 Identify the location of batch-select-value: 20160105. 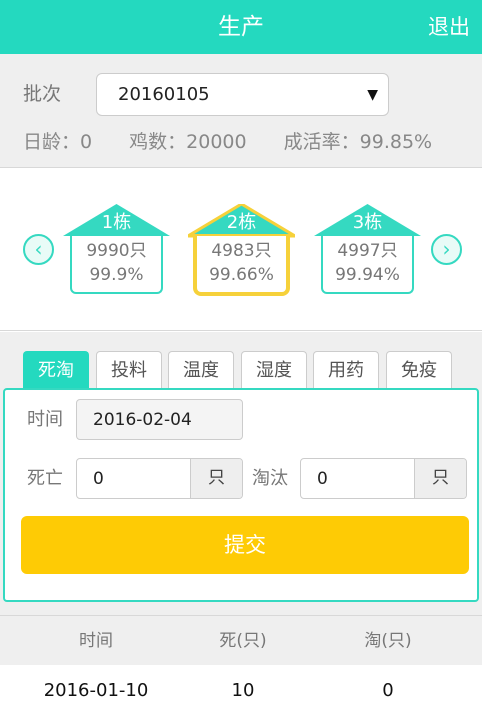
(164, 94).